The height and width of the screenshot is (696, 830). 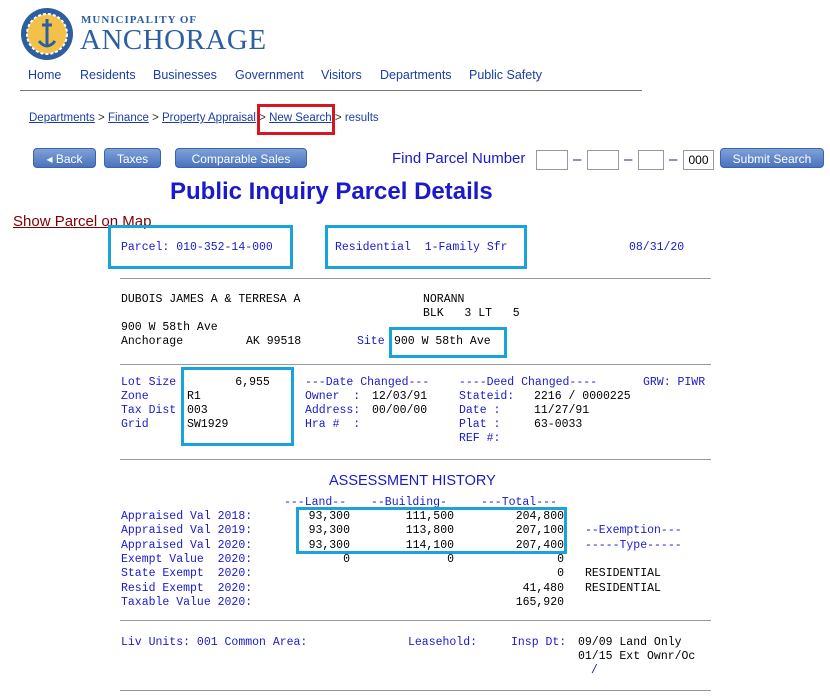 I want to click on grw-code: GRW: PIWR, so click(x=674, y=382).